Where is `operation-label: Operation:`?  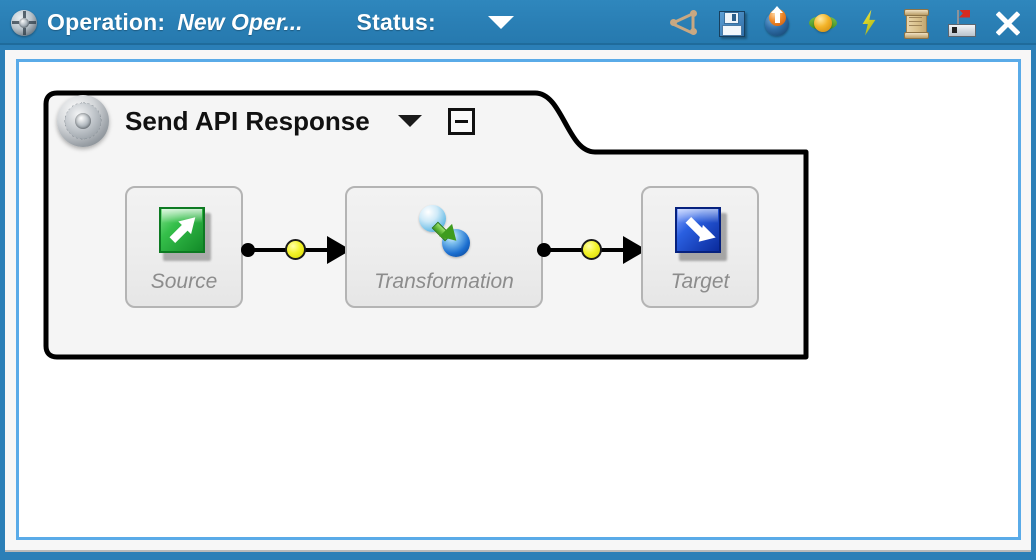 operation-label: Operation: is located at coordinates (106, 22).